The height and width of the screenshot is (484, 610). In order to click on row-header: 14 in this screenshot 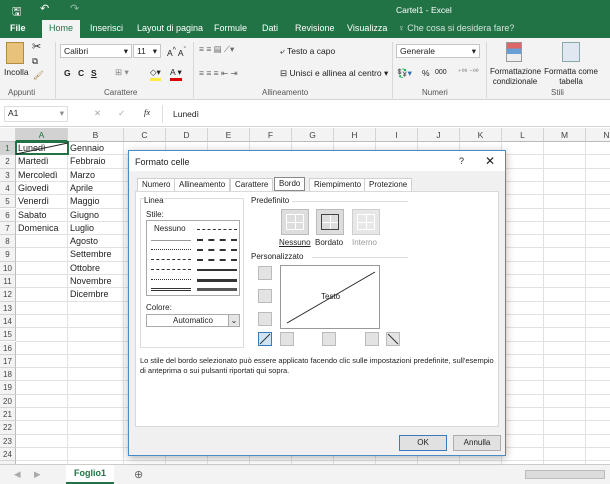, I will do `click(8, 321)`.